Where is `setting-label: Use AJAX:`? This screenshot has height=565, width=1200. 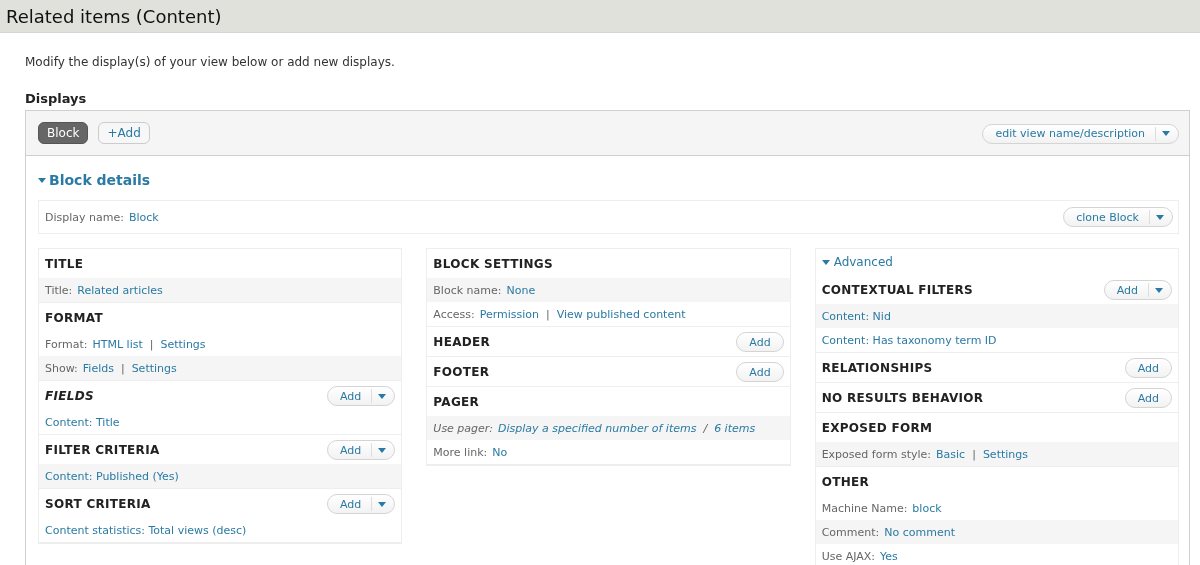 setting-label: Use AJAX: is located at coordinates (848, 556).